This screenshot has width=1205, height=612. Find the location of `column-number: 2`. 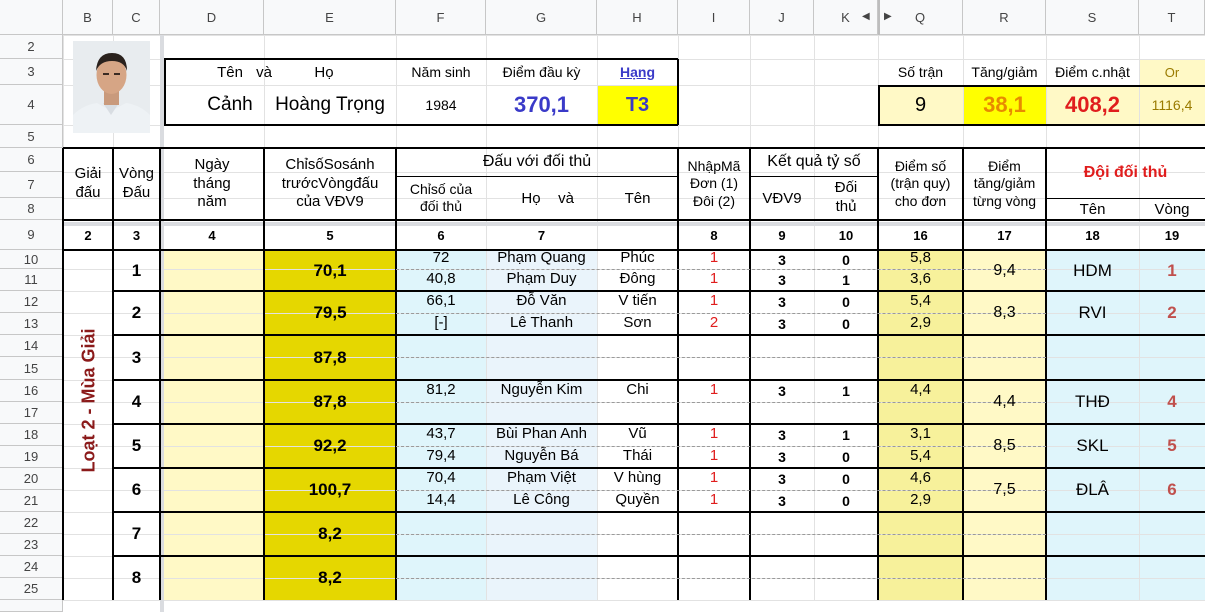

column-number: 2 is located at coordinates (88, 235).